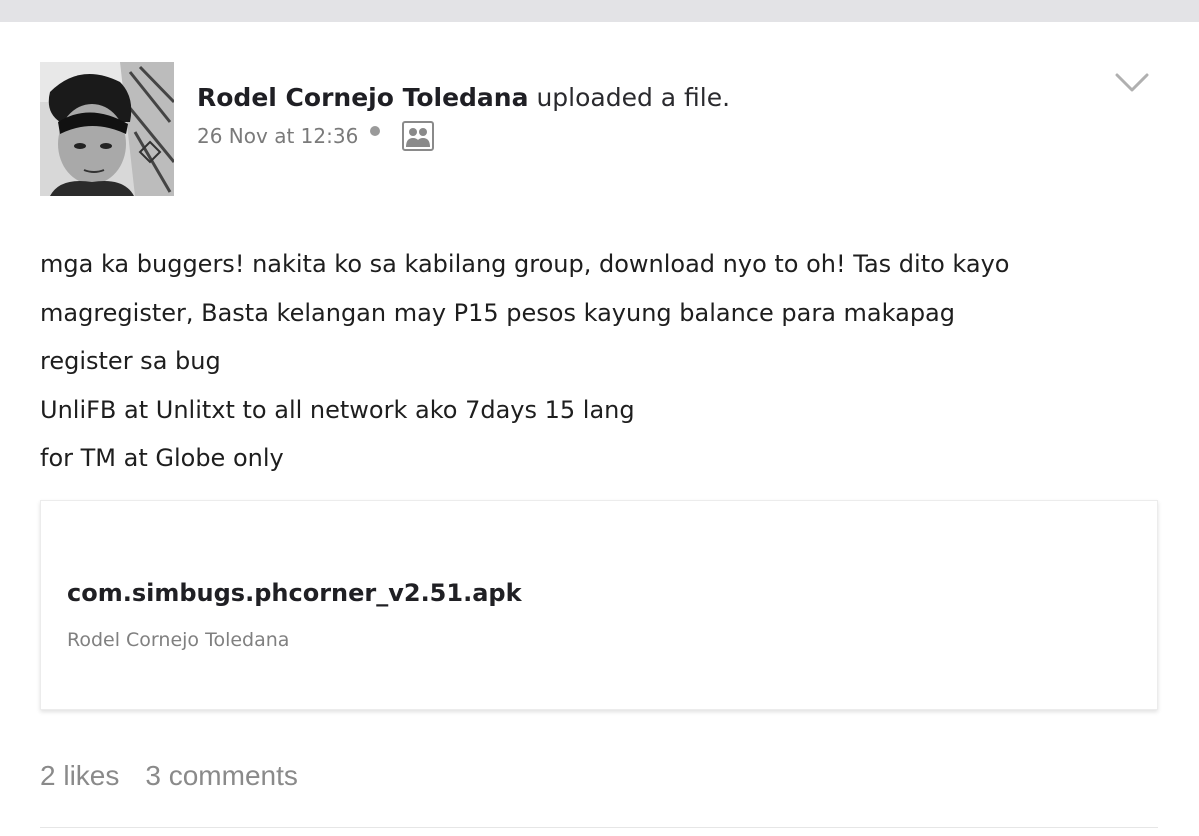 The image size is (1199, 836). I want to click on file-name: com.simbugs.phcorner_v2.51.apk, so click(294, 593).